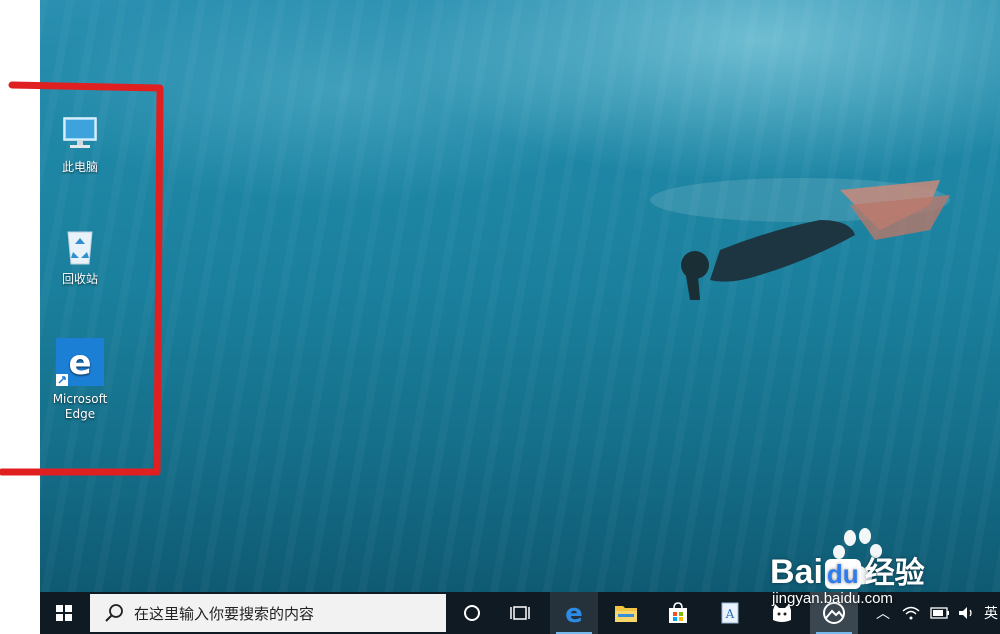 The image size is (1000, 634). Describe the element at coordinates (80, 399) in the screenshot. I see `desktop-icon-label-line1: Microsoft` at that location.